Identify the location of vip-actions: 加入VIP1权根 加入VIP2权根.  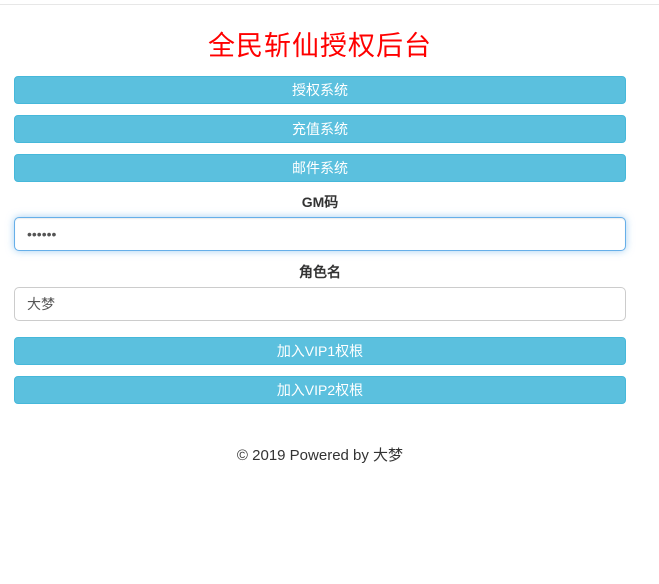
(320, 370).